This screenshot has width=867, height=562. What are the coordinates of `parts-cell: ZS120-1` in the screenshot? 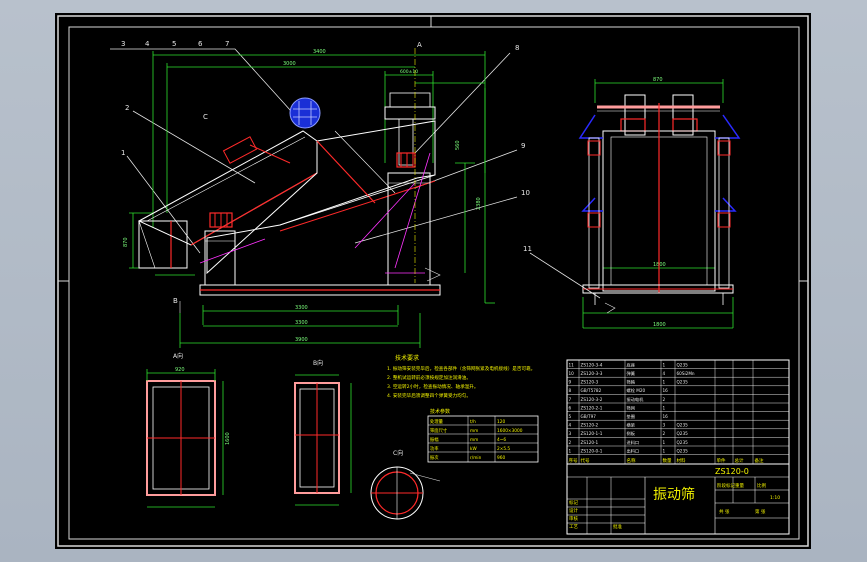 It's located at (590, 442).